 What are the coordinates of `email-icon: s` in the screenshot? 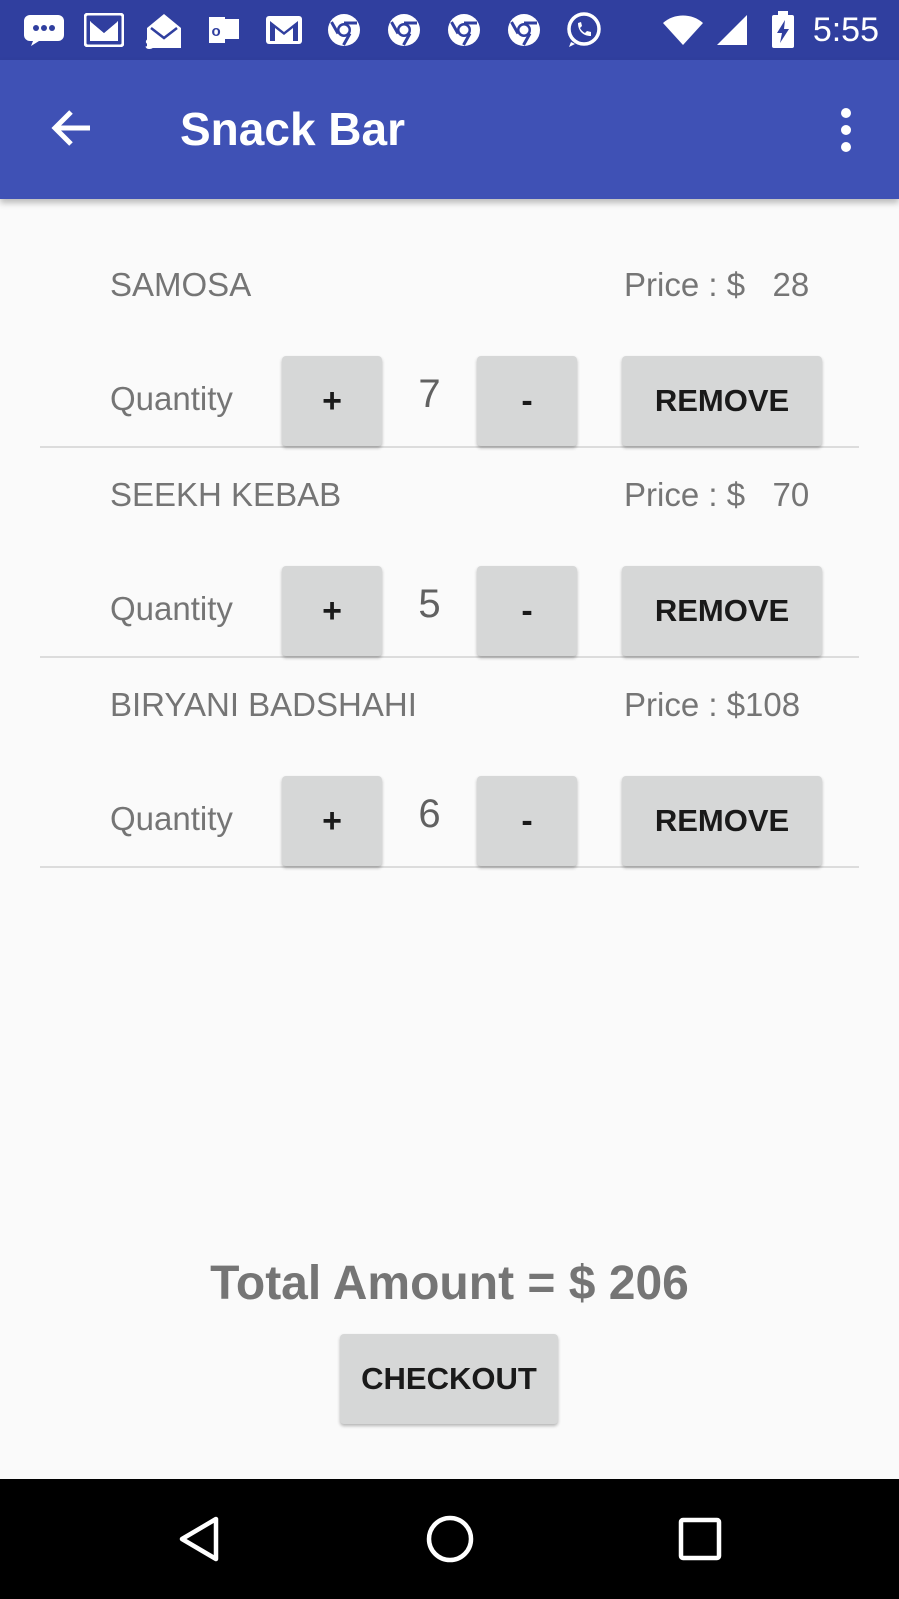 It's located at (164, 30).